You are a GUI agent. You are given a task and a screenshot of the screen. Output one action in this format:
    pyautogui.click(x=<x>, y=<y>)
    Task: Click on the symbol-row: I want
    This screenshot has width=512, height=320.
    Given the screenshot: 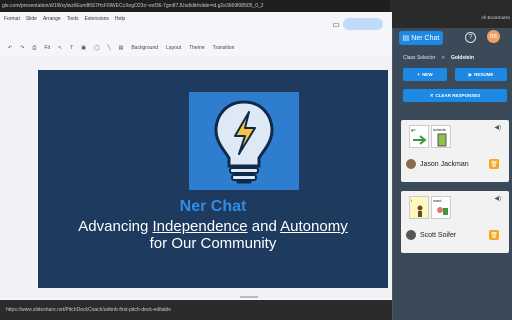 What is the action you would take?
    pyautogui.click(x=430, y=207)
    